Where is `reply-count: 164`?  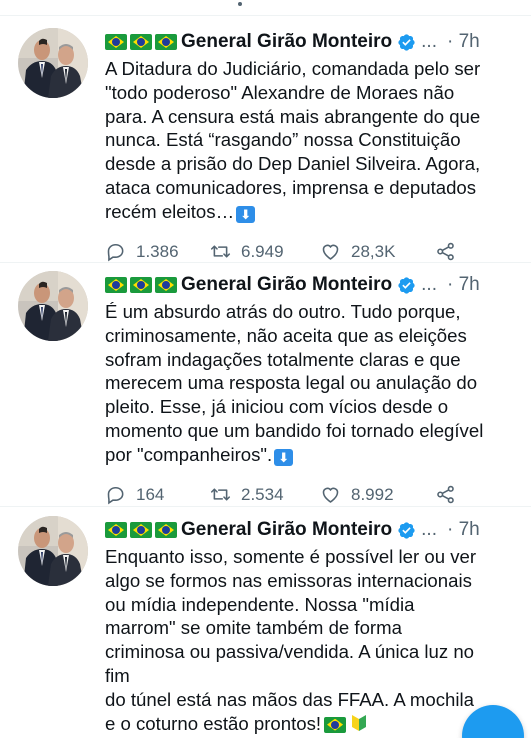
reply-count: 164 is located at coordinates (150, 494).